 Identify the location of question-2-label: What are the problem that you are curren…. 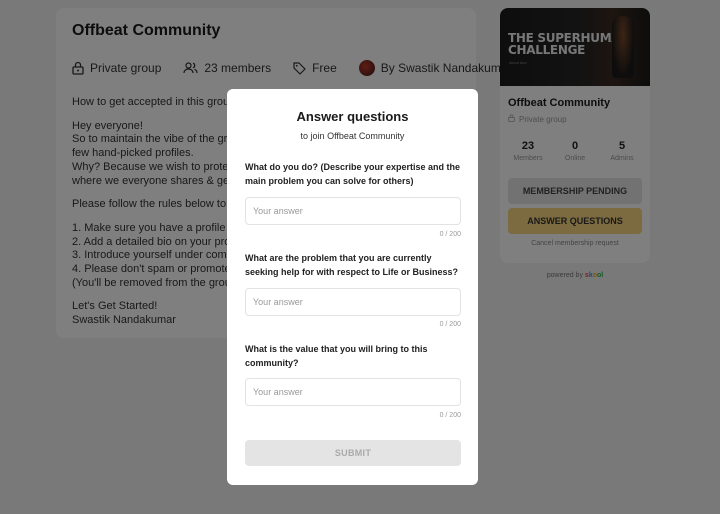
(352, 265).